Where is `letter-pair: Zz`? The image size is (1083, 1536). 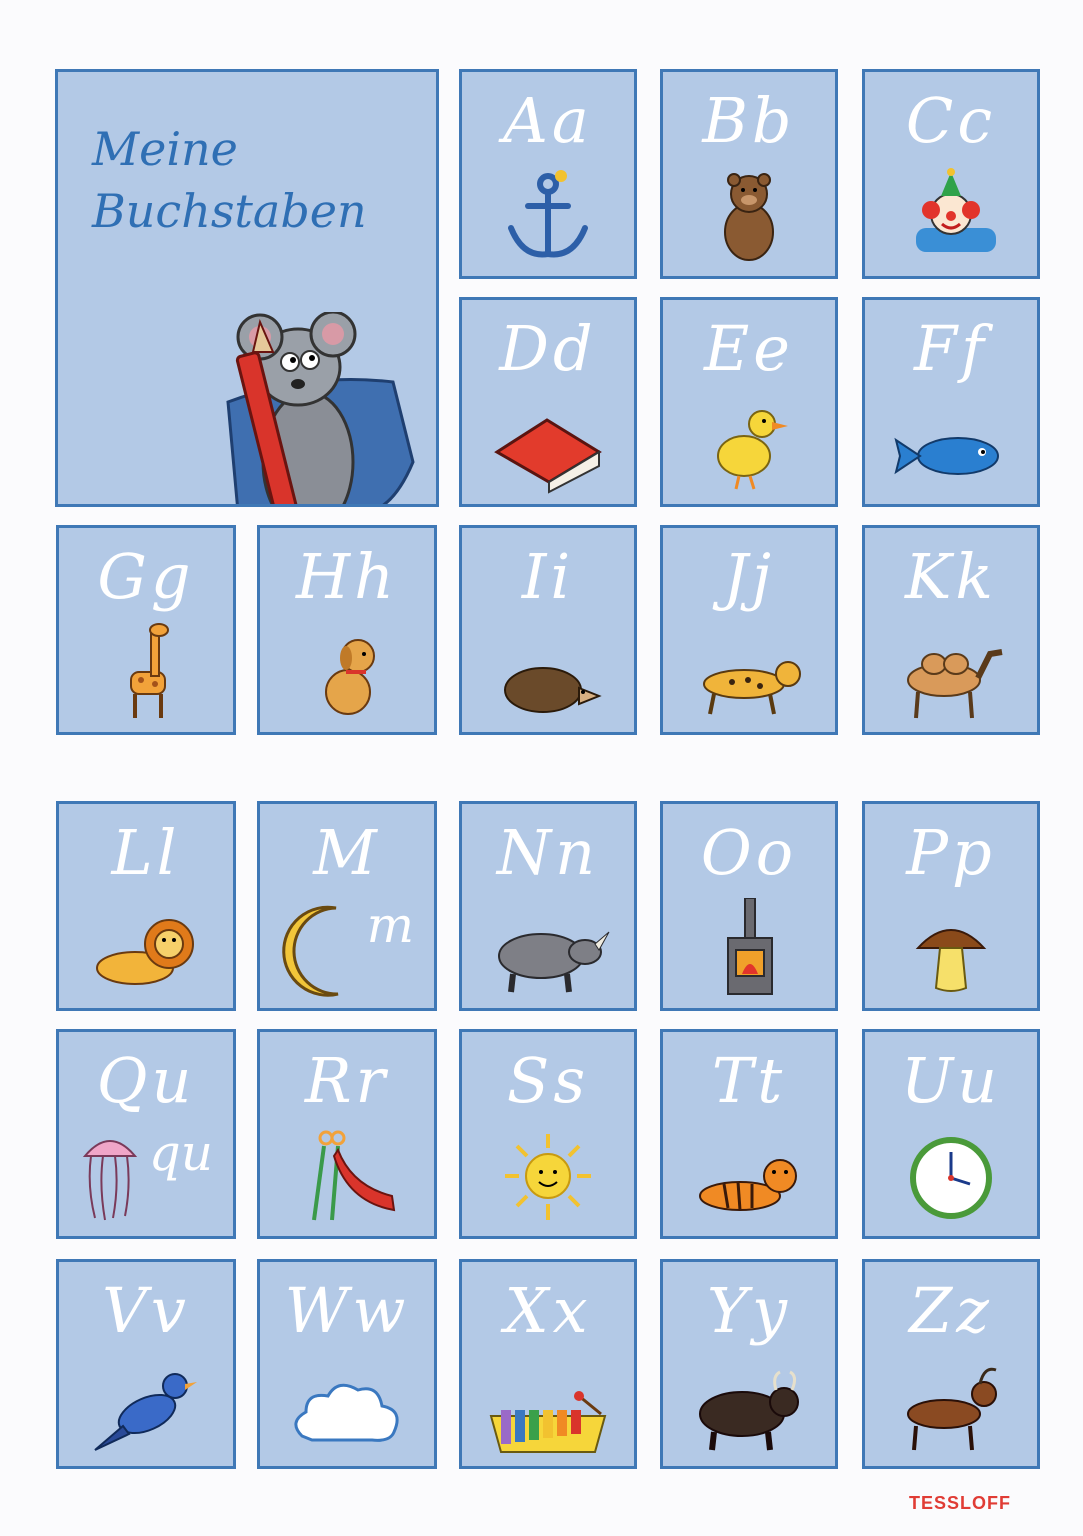 letter-pair: Zz is located at coordinates (951, 1310).